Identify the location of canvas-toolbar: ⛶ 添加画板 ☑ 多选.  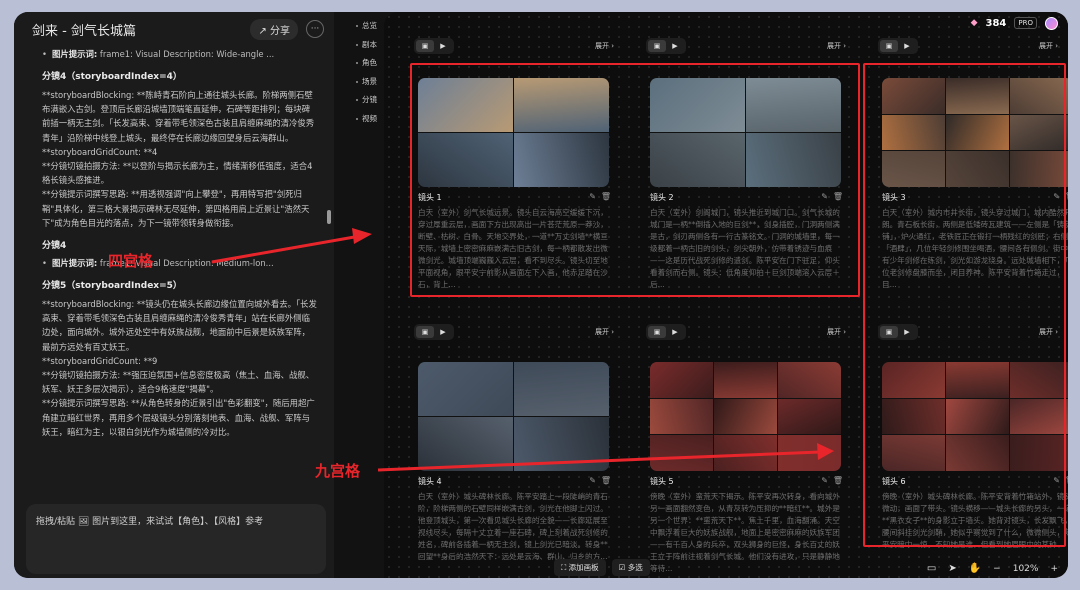
(602, 567).